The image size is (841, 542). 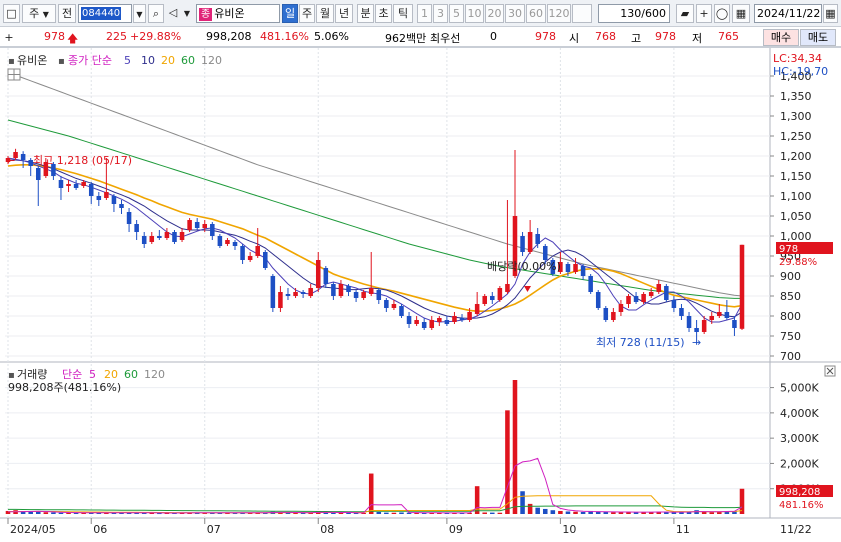 What do you see at coordinates (796, 156) in the screenshot?
I see `price-tick-label: 1,200` at bounding box center [796, 156].